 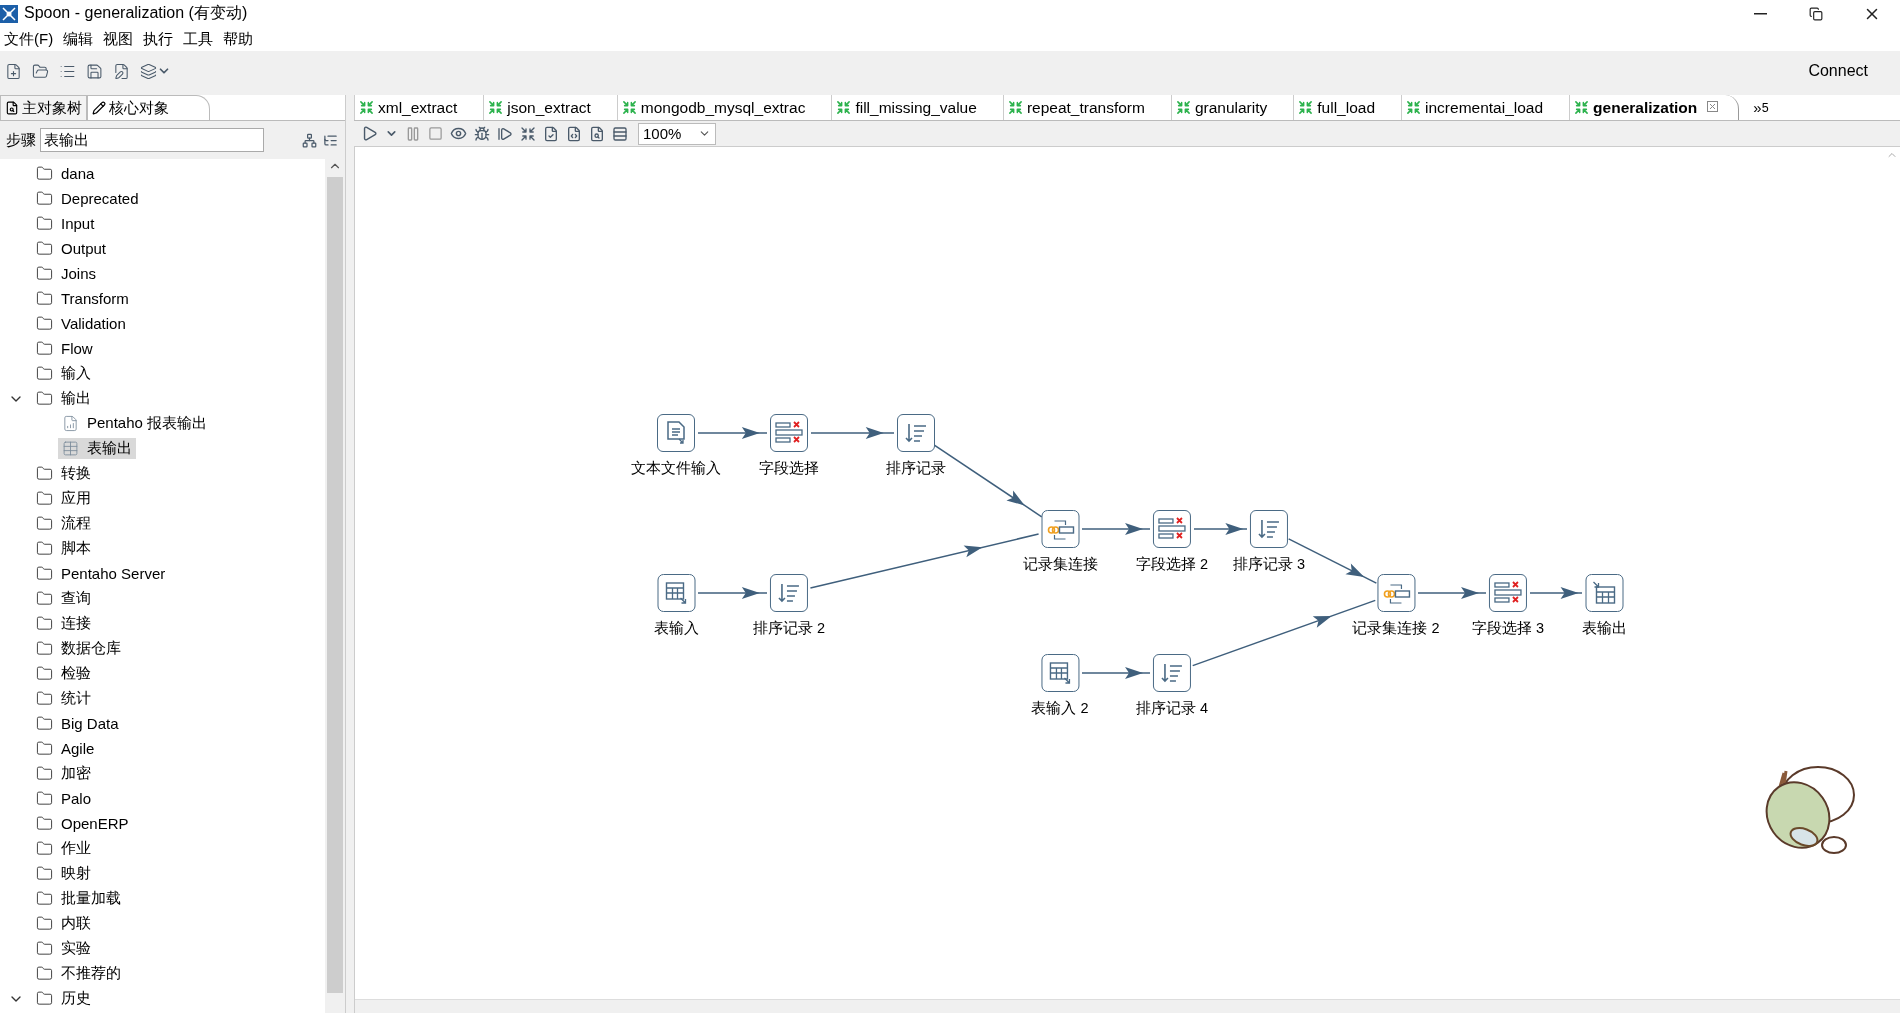 What do you see at coordinates (82, 823) in the screenshot?
I see `tree-item: OpenERP` at bounding box center [82, 823].